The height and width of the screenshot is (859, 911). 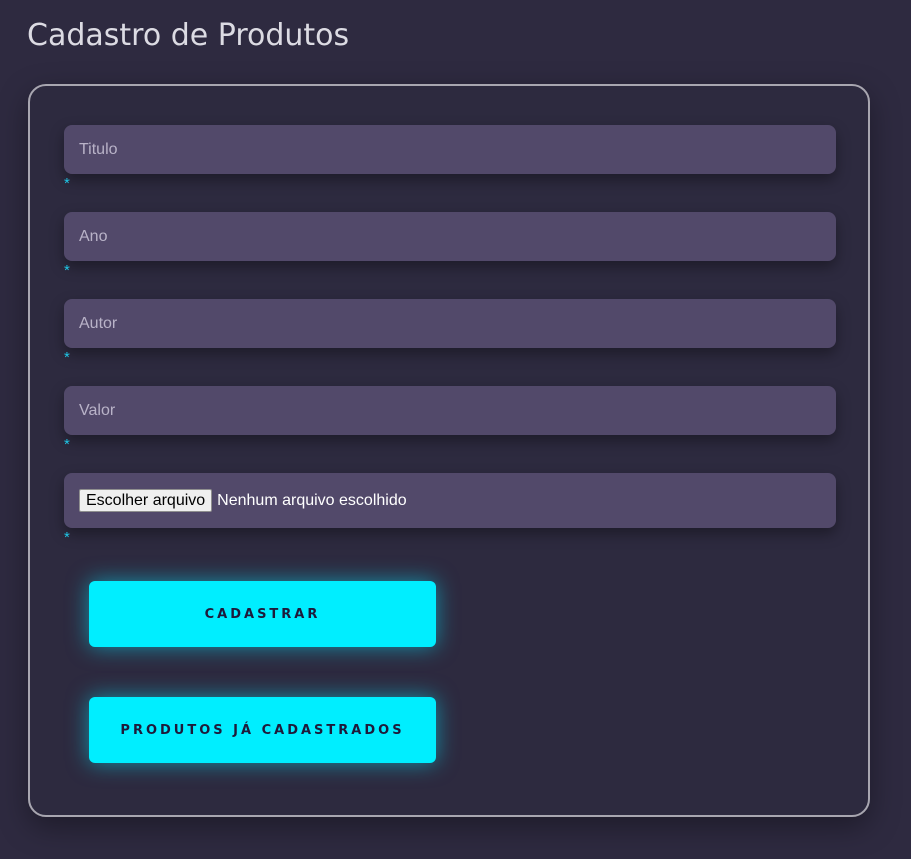 I want to click on register-button: CADASTRAR, so click(x=262, y=614).